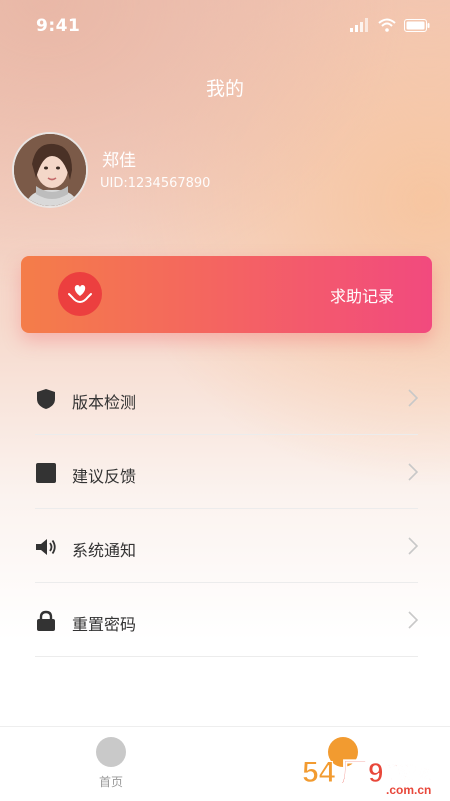 This screenshot has height=801, width=450. Describe the element at coordinates (225, 546) in the screenshot. I see `menu-item-system-notice: 系统通知` at that location.